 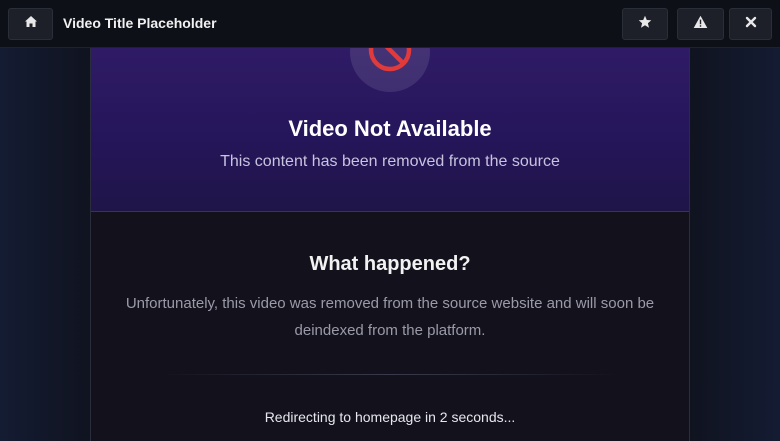 What do you see at coordinates (390, 374) in the screenshot?
I see `divider` at bounding box center [390, 374].